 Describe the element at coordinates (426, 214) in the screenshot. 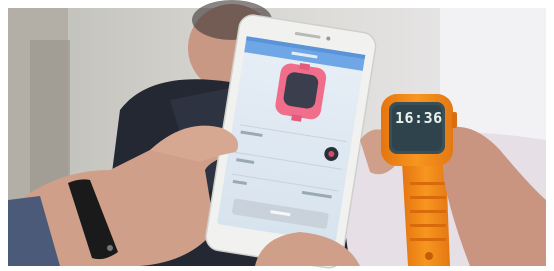

I see `orange-strap` at that location.